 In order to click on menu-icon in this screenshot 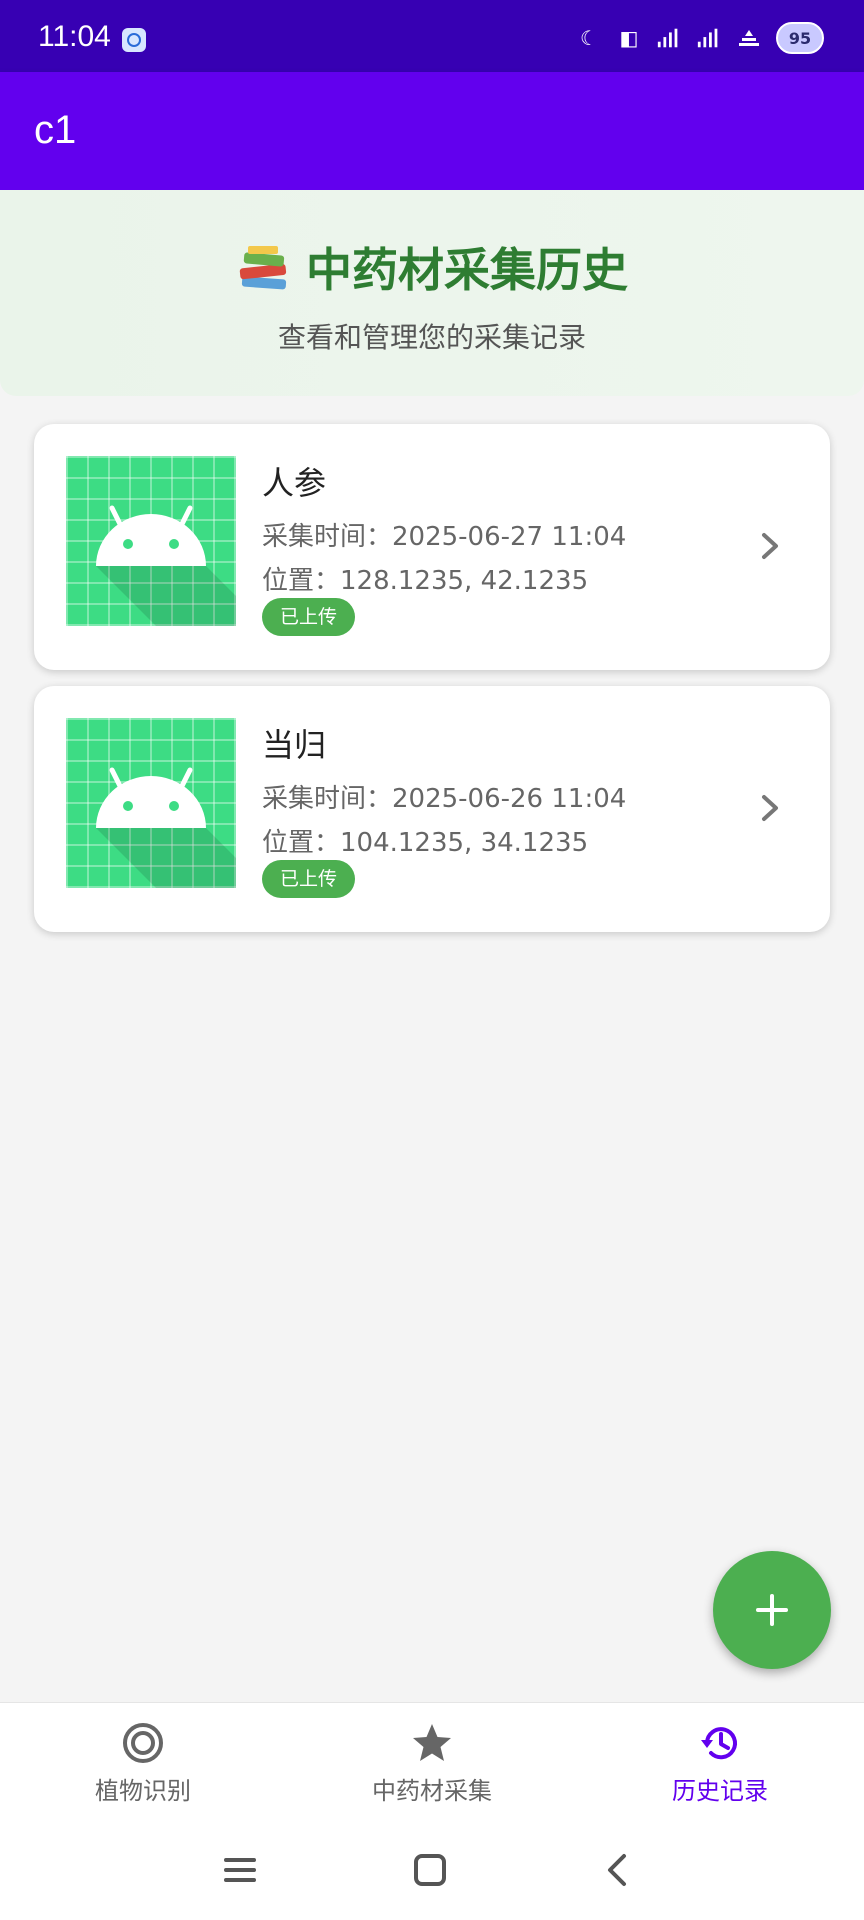, I will do `click(240, 1870)`.